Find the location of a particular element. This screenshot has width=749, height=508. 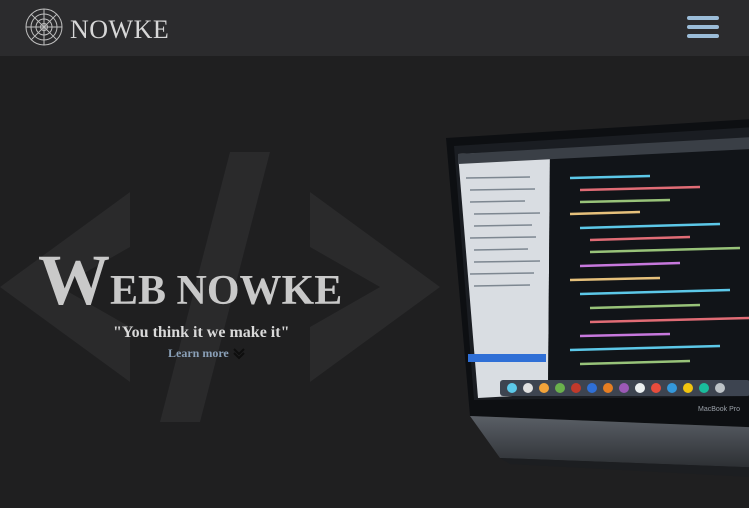

hamburger-menu-icon is located at coordinates (703, 28).